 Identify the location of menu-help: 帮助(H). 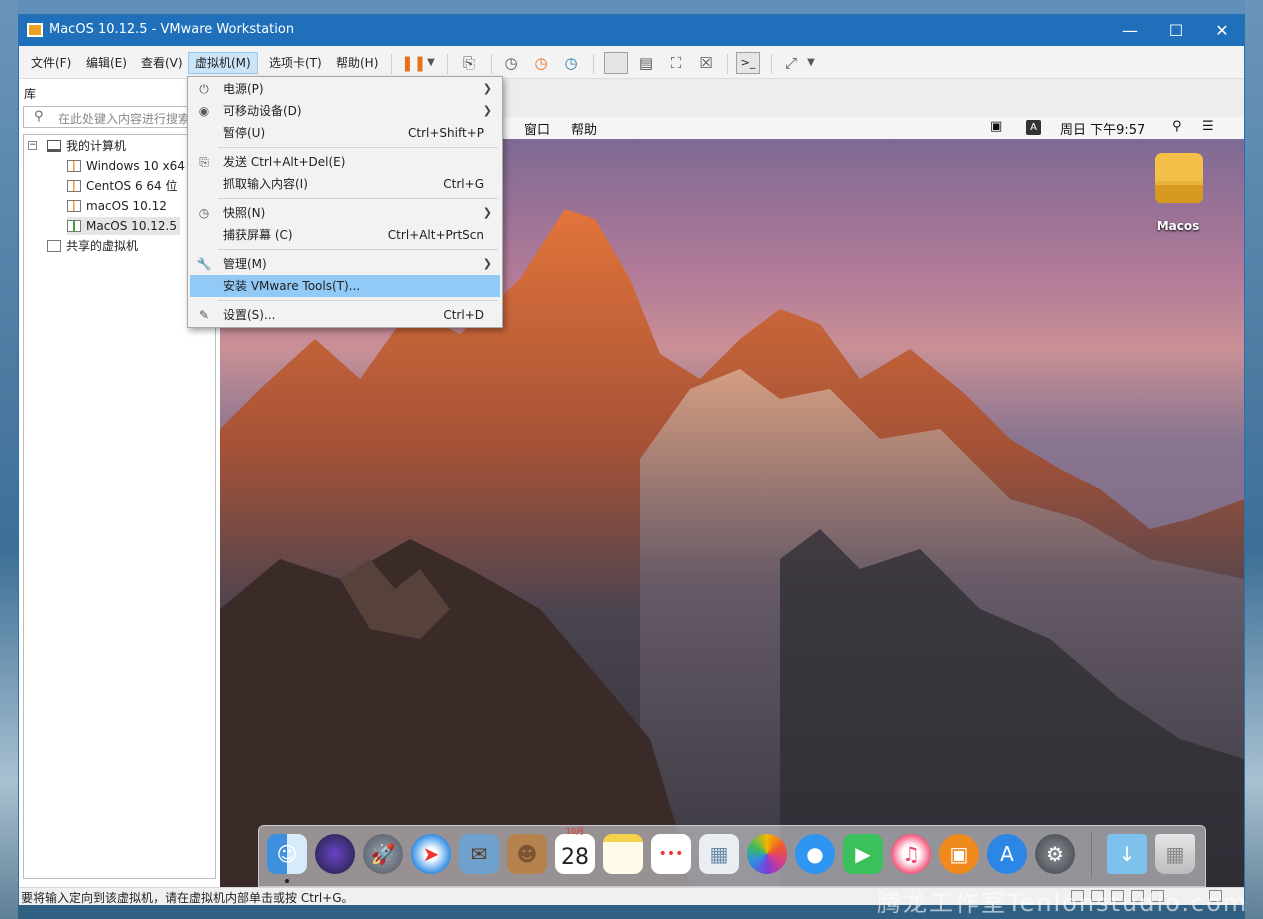
(357, 63).